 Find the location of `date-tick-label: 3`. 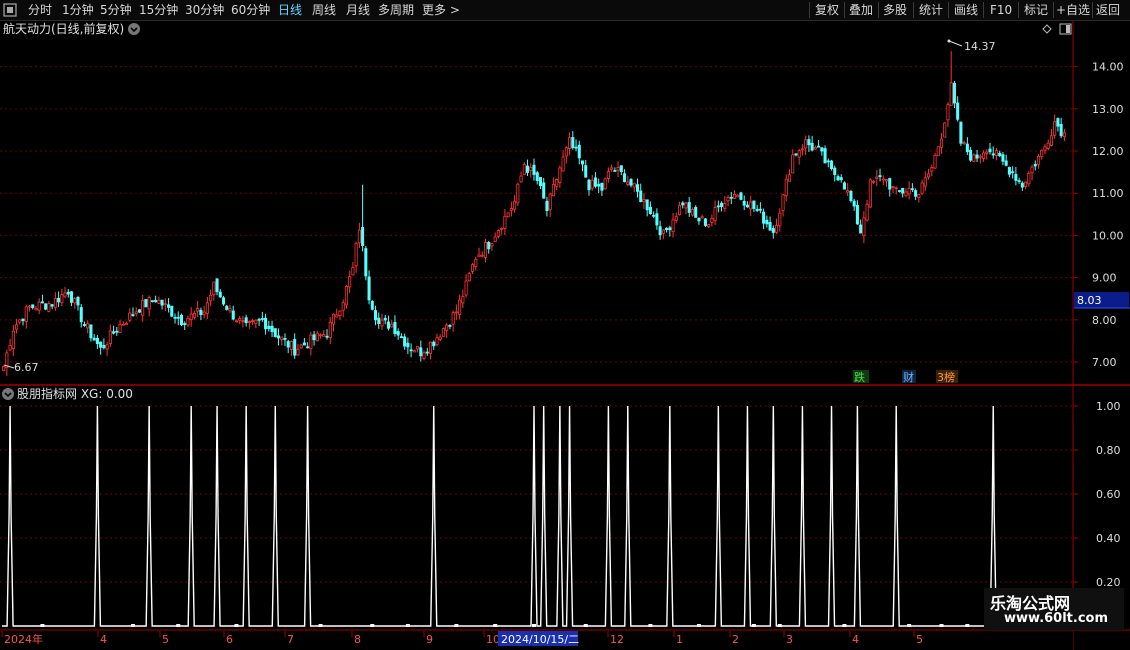

date-tick-label: 3 is located at coordinates (789, 639).